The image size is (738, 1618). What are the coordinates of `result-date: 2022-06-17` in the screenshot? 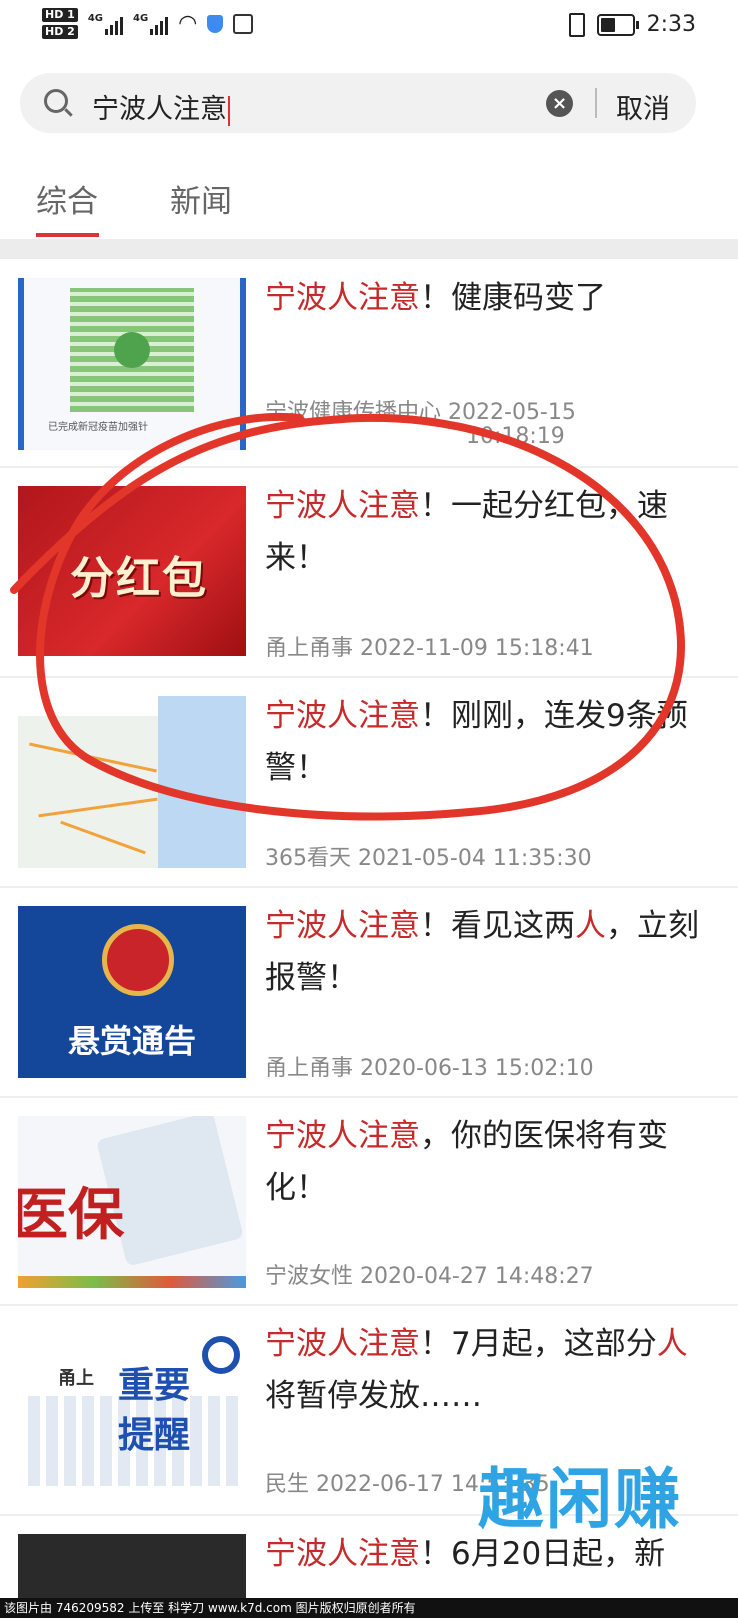 It's located at (380, 1484).